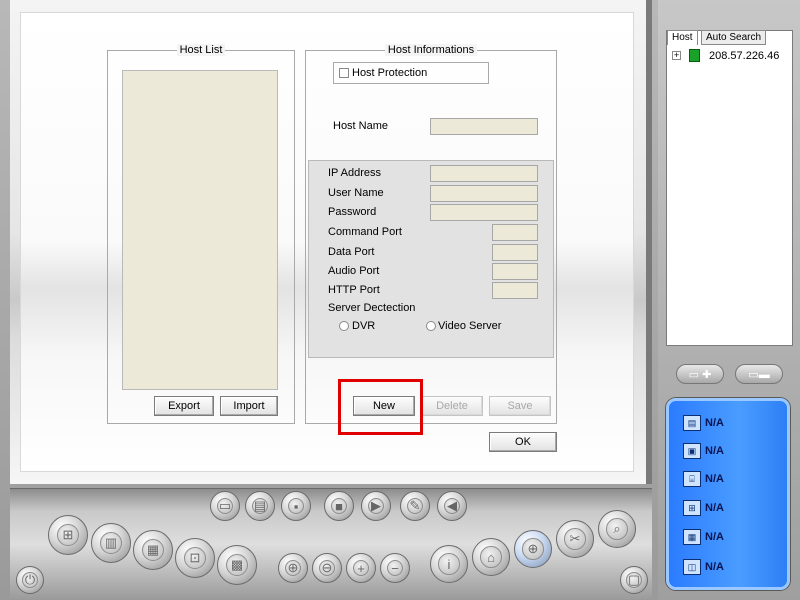 The width and height of the screenshot is (800, 600). I want to click on edit-button: ✎, so click(415, 506).